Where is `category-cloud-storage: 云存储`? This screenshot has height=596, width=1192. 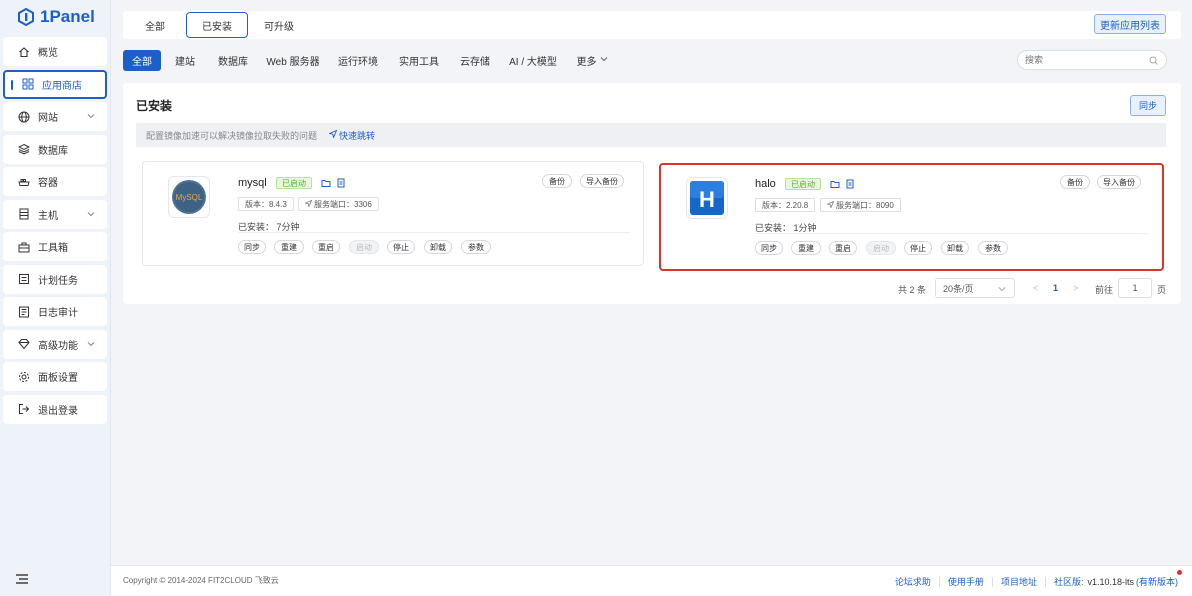
category-cloud-storage: 云存储 is located at coordinates (475, 60).